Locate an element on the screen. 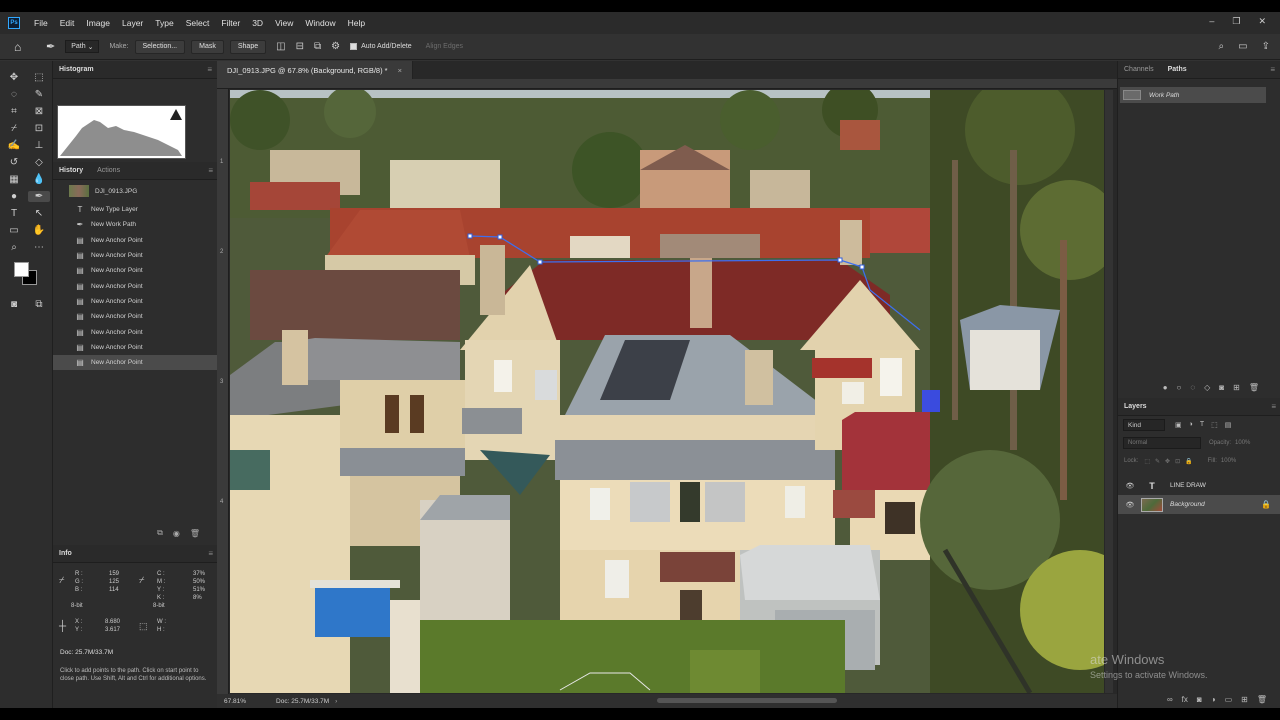 The image size is (1280, 720). menu-filter: Filter is located at coordinates (230, 23).